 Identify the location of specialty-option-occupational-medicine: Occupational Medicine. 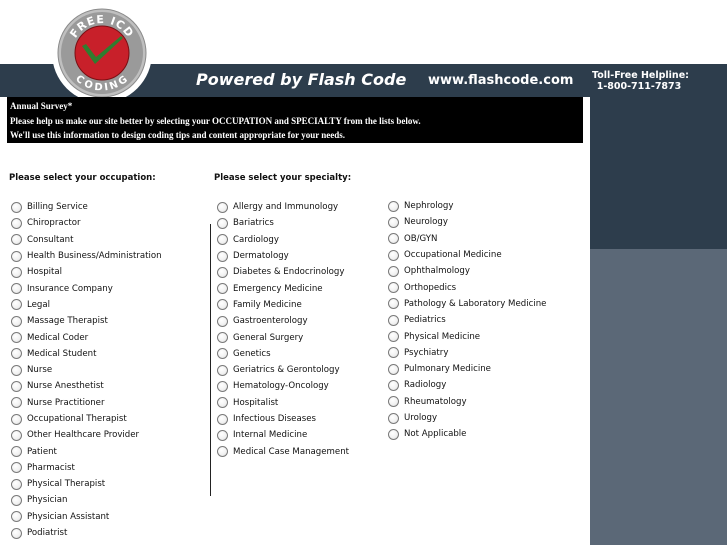
(467, 255).